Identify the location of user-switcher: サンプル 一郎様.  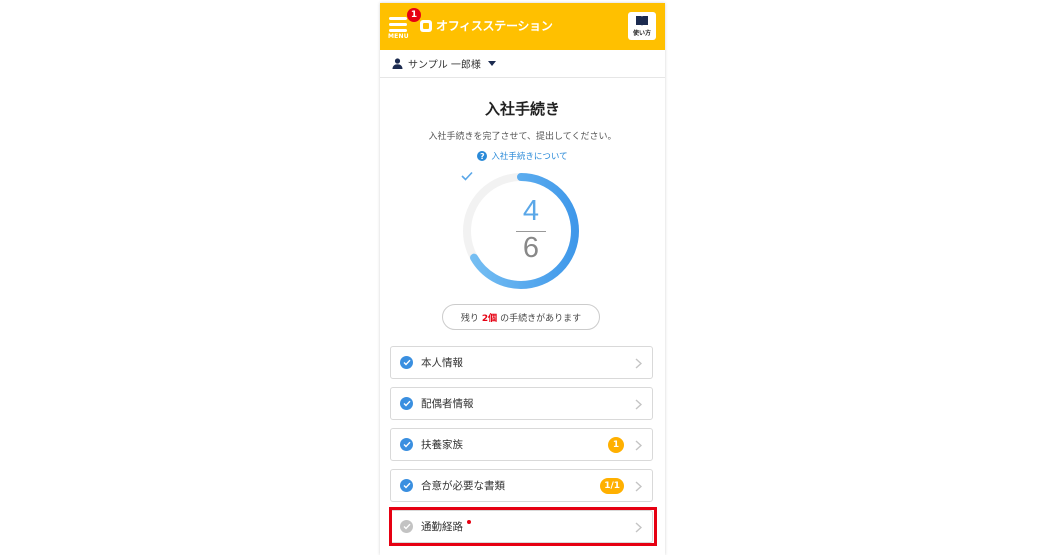
(522, 64).